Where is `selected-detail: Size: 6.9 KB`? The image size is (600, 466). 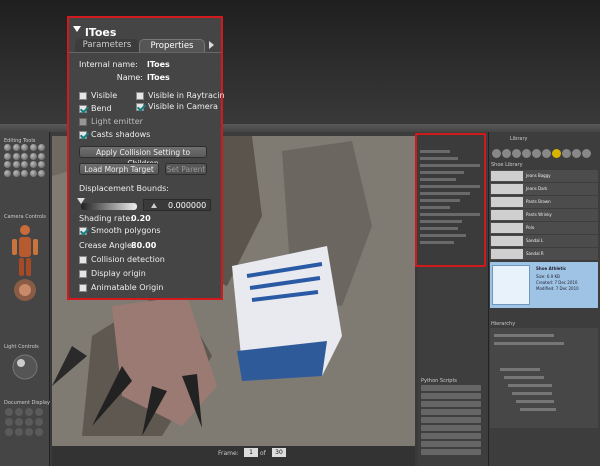 selected-detail: Size: 6.9 KB is located at coordinates (548, 276).